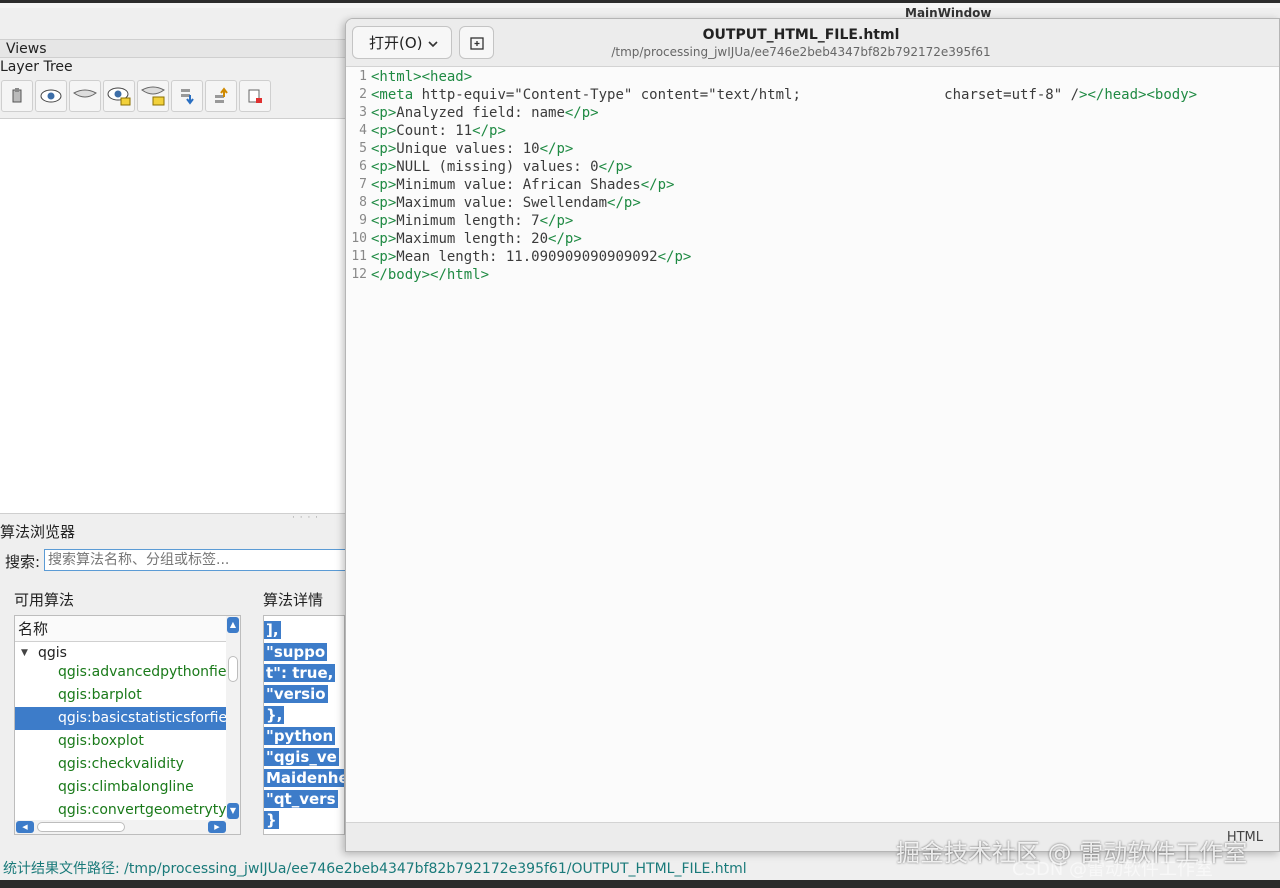 The width and height of the screenshot is (1280, 888). I want to click on layer-toolbar, so click(172, 98).